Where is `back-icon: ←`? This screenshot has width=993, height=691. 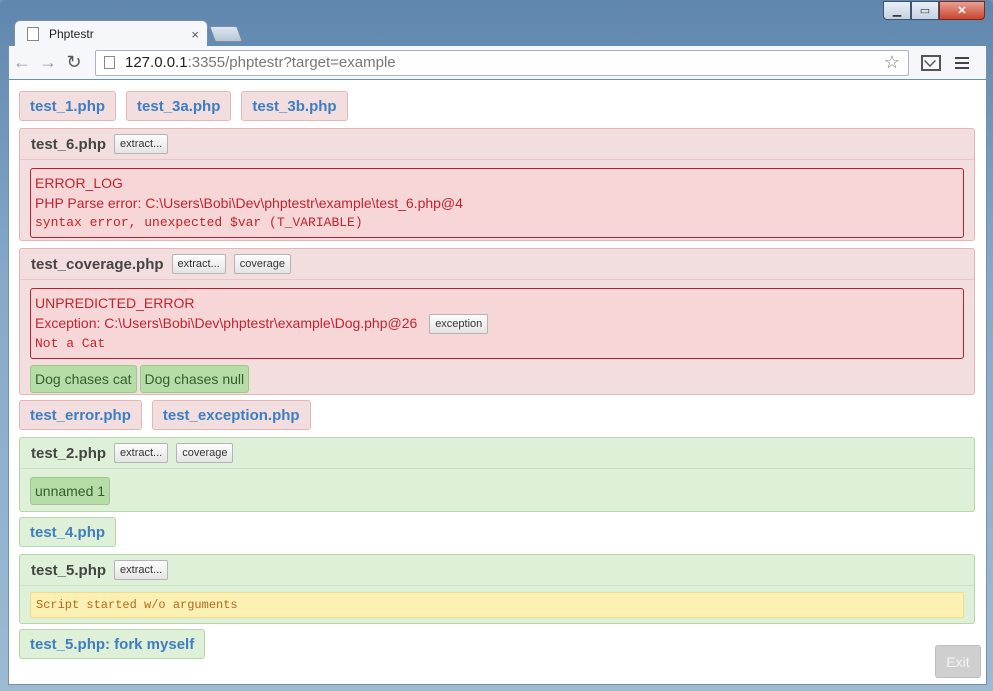
back-icon: ← is located at coordinates (22, 62).